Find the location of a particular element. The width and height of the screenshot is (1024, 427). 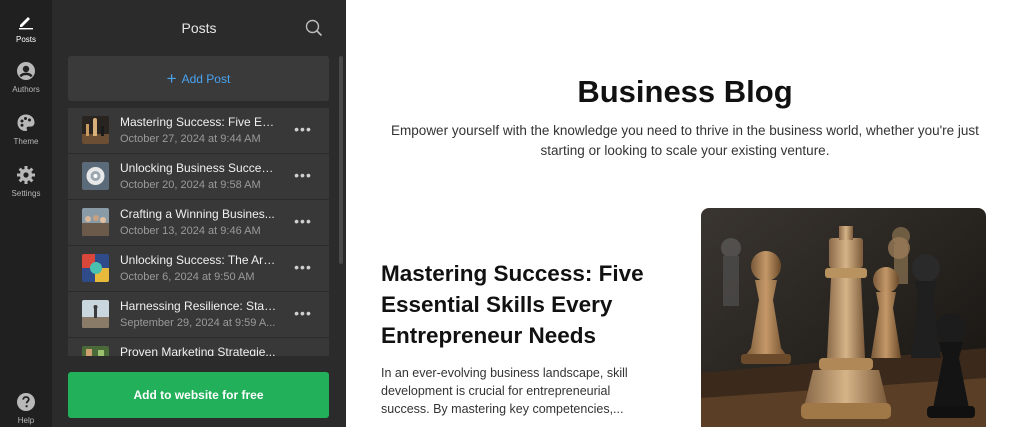

rail-label: Posts is located at coordinates (25, 39).